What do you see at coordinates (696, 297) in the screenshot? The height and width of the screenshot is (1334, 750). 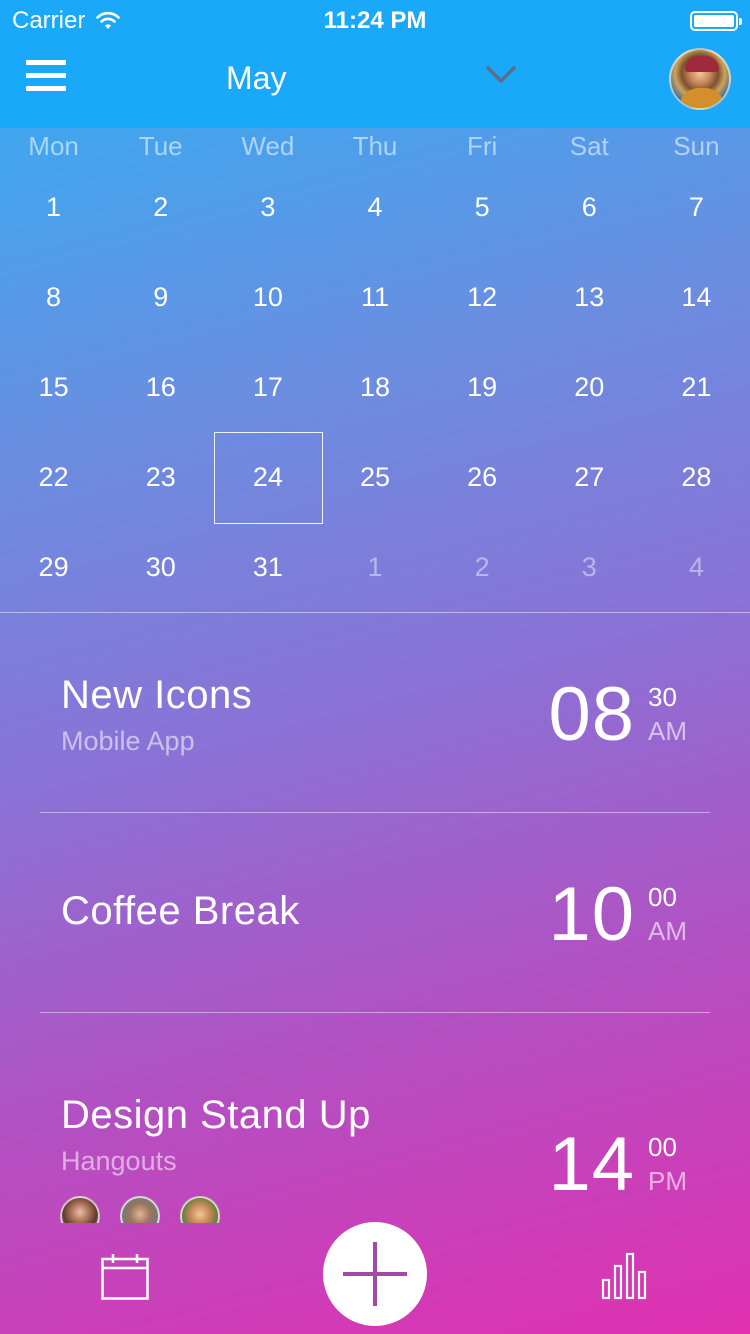 I see `calendar-day: 14` at bounding box center [696, 297].